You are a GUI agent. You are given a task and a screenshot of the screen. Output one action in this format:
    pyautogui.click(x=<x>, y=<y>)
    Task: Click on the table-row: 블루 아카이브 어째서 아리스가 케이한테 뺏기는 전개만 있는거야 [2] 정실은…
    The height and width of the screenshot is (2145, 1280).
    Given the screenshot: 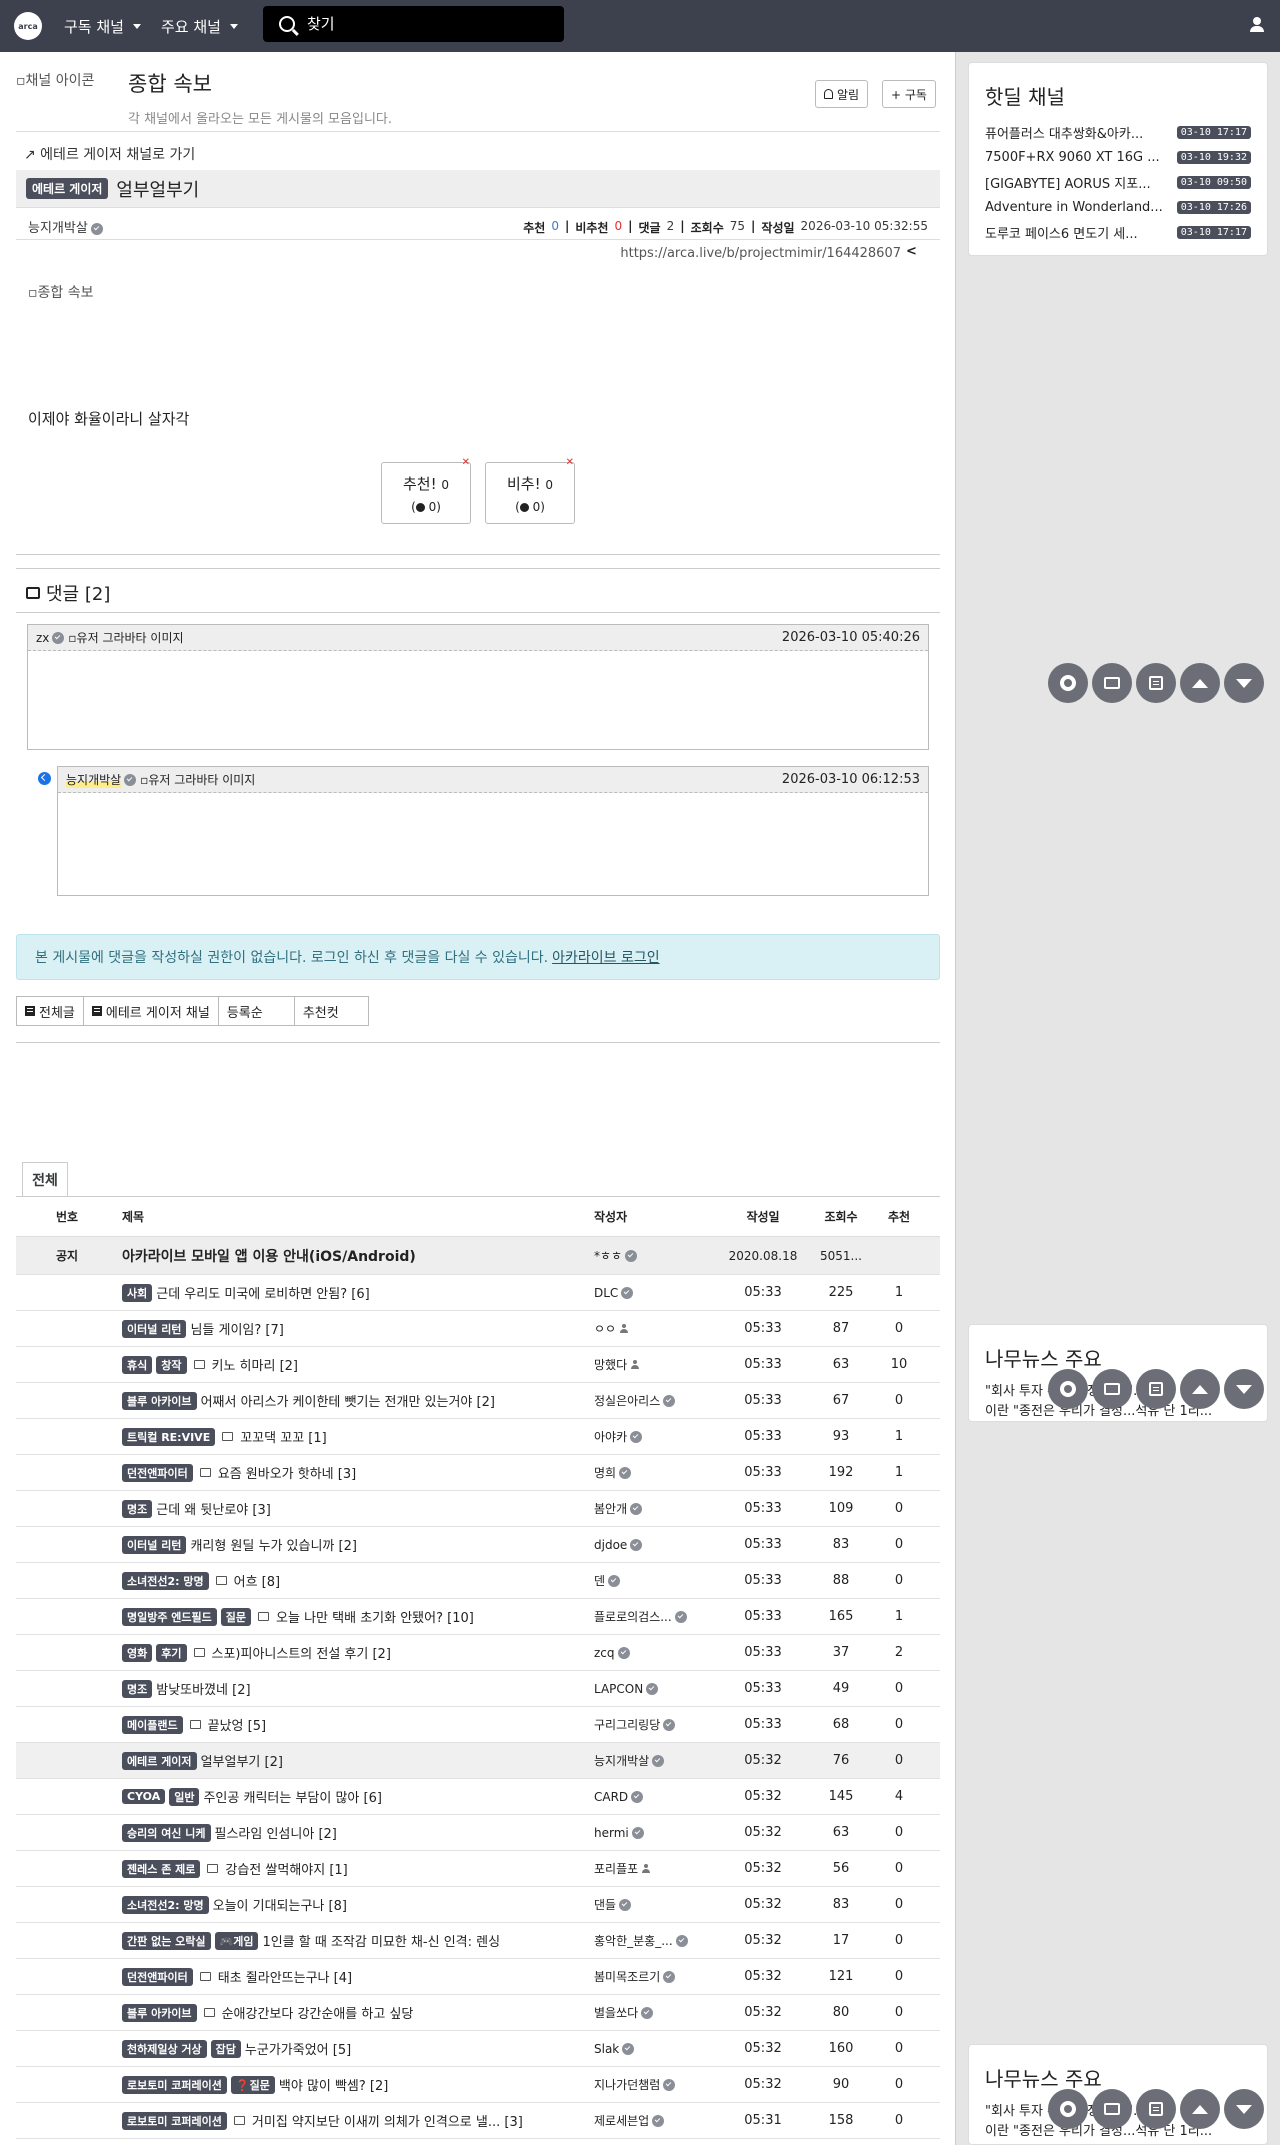 What is the action you would take?
    pyautogui.click(x=478, y=1401)
    